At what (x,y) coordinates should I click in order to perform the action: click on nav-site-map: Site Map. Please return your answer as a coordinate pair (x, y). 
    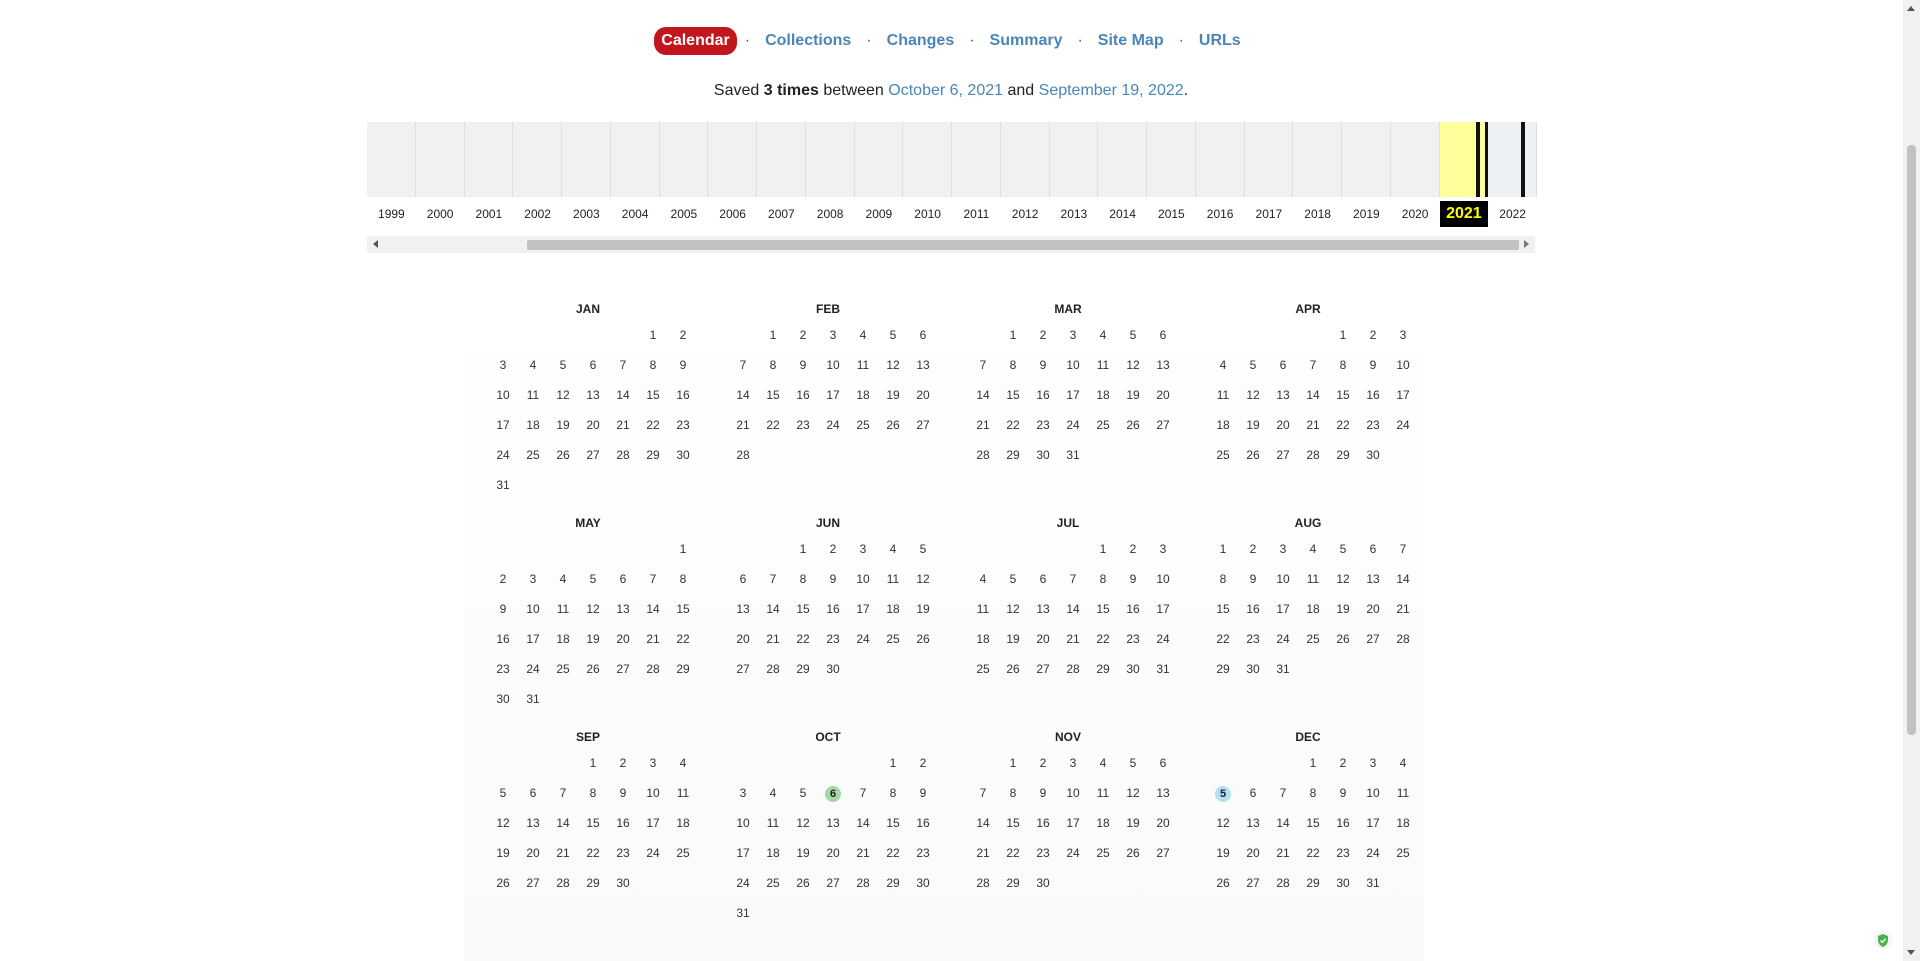
    Looking at the image, I should click on (1131, 41).